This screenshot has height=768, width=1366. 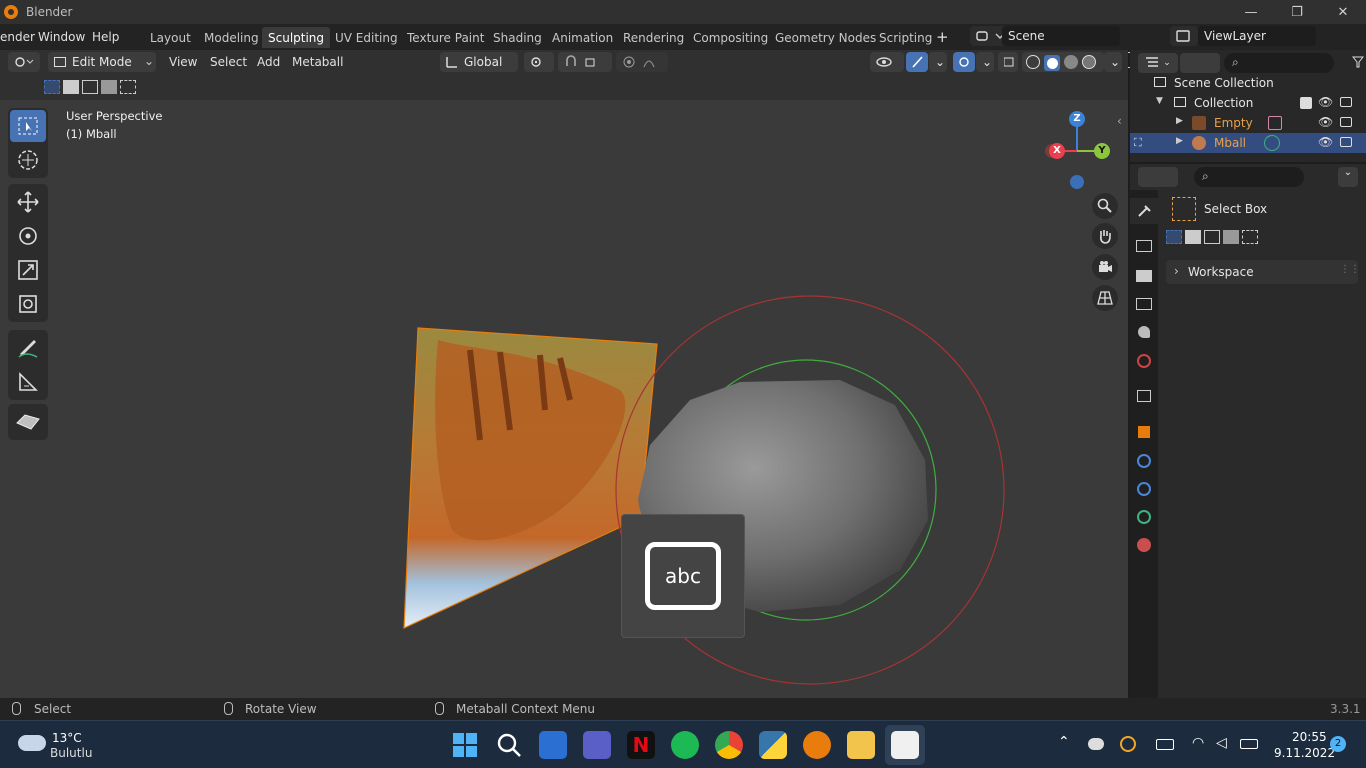 What do you see at coordinates (942, 37) in the screenshot?
I see `add-workspace-button: +` at bounding box center [942, 37].